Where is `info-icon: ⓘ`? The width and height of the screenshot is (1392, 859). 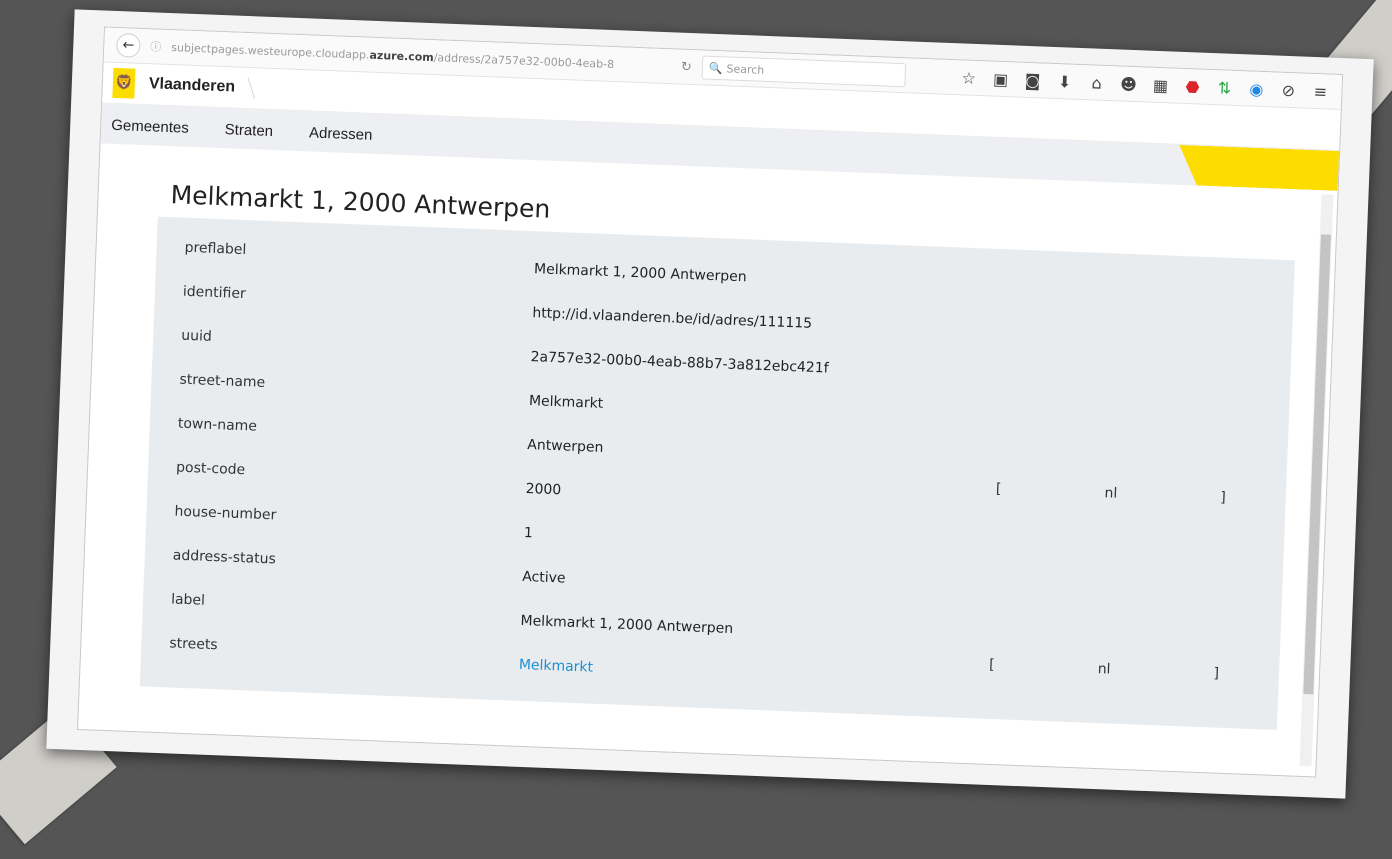 info-icon: ⓘ is located at coordinates (156, 46).